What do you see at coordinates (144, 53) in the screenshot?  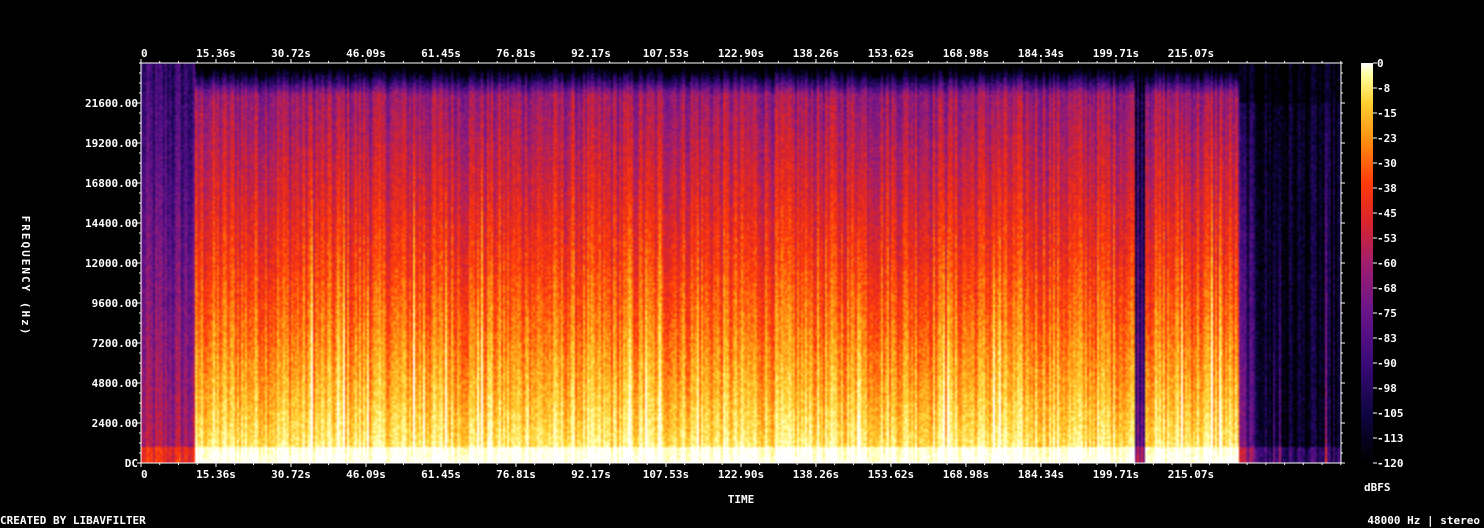 I see `x-tick-label-top: 0` at bounding box center [144, 53].